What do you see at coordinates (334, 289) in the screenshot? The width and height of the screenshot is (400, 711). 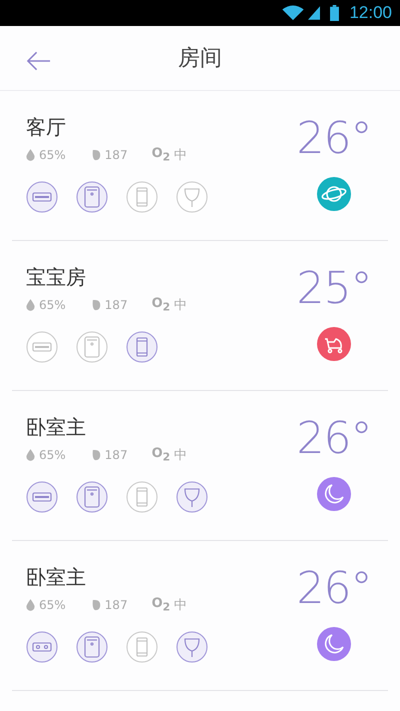 I see `temperature-value: 25°` at bounding box center [334, 289].